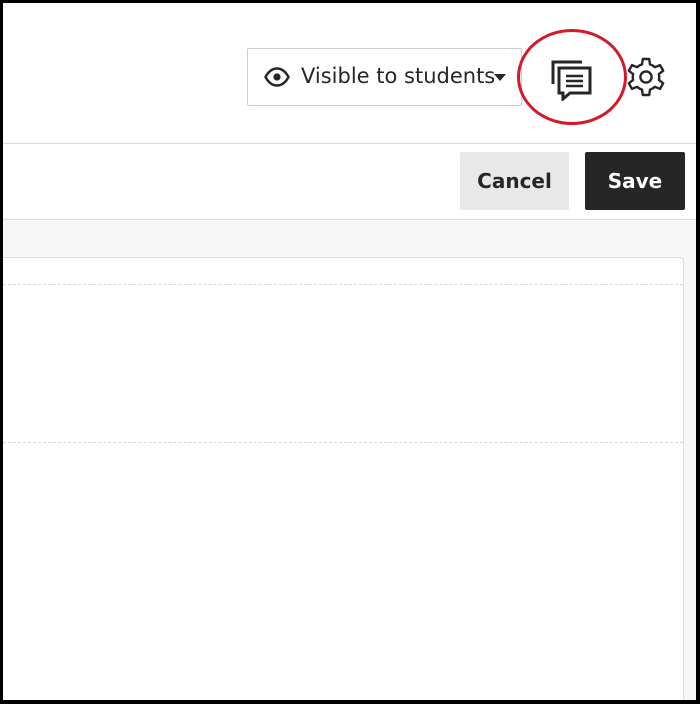 The image size is (700, 704). What do you see at coordinates (635, 181) in the screenshot?
I see `save-button: Save` at bounding box center [635, 181].